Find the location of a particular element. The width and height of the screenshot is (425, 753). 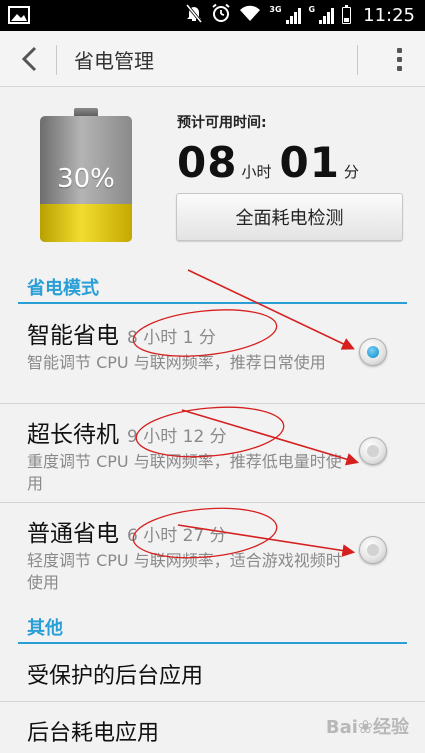

mode-name: 超长待机 is located at coordinates (73, 435).